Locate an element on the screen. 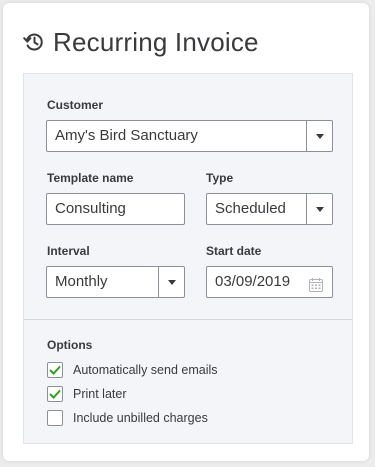  start-date-label: Start date is located at coordinates (234, 251).